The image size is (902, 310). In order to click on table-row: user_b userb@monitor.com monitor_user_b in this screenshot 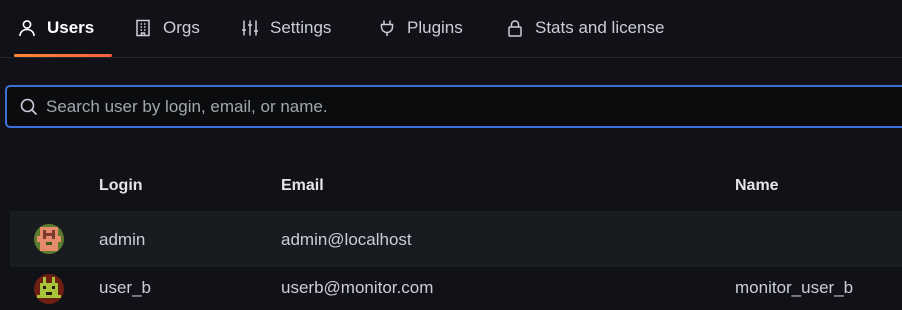, I will do `click(456, 288)`.